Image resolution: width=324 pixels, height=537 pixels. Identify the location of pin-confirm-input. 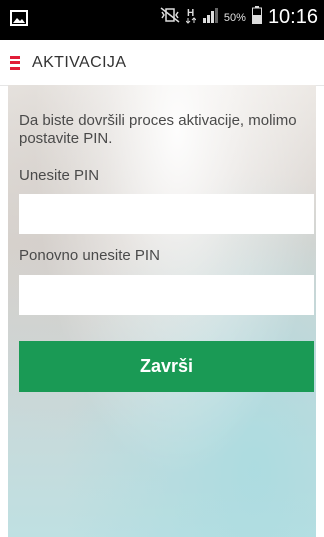
(166, 295).